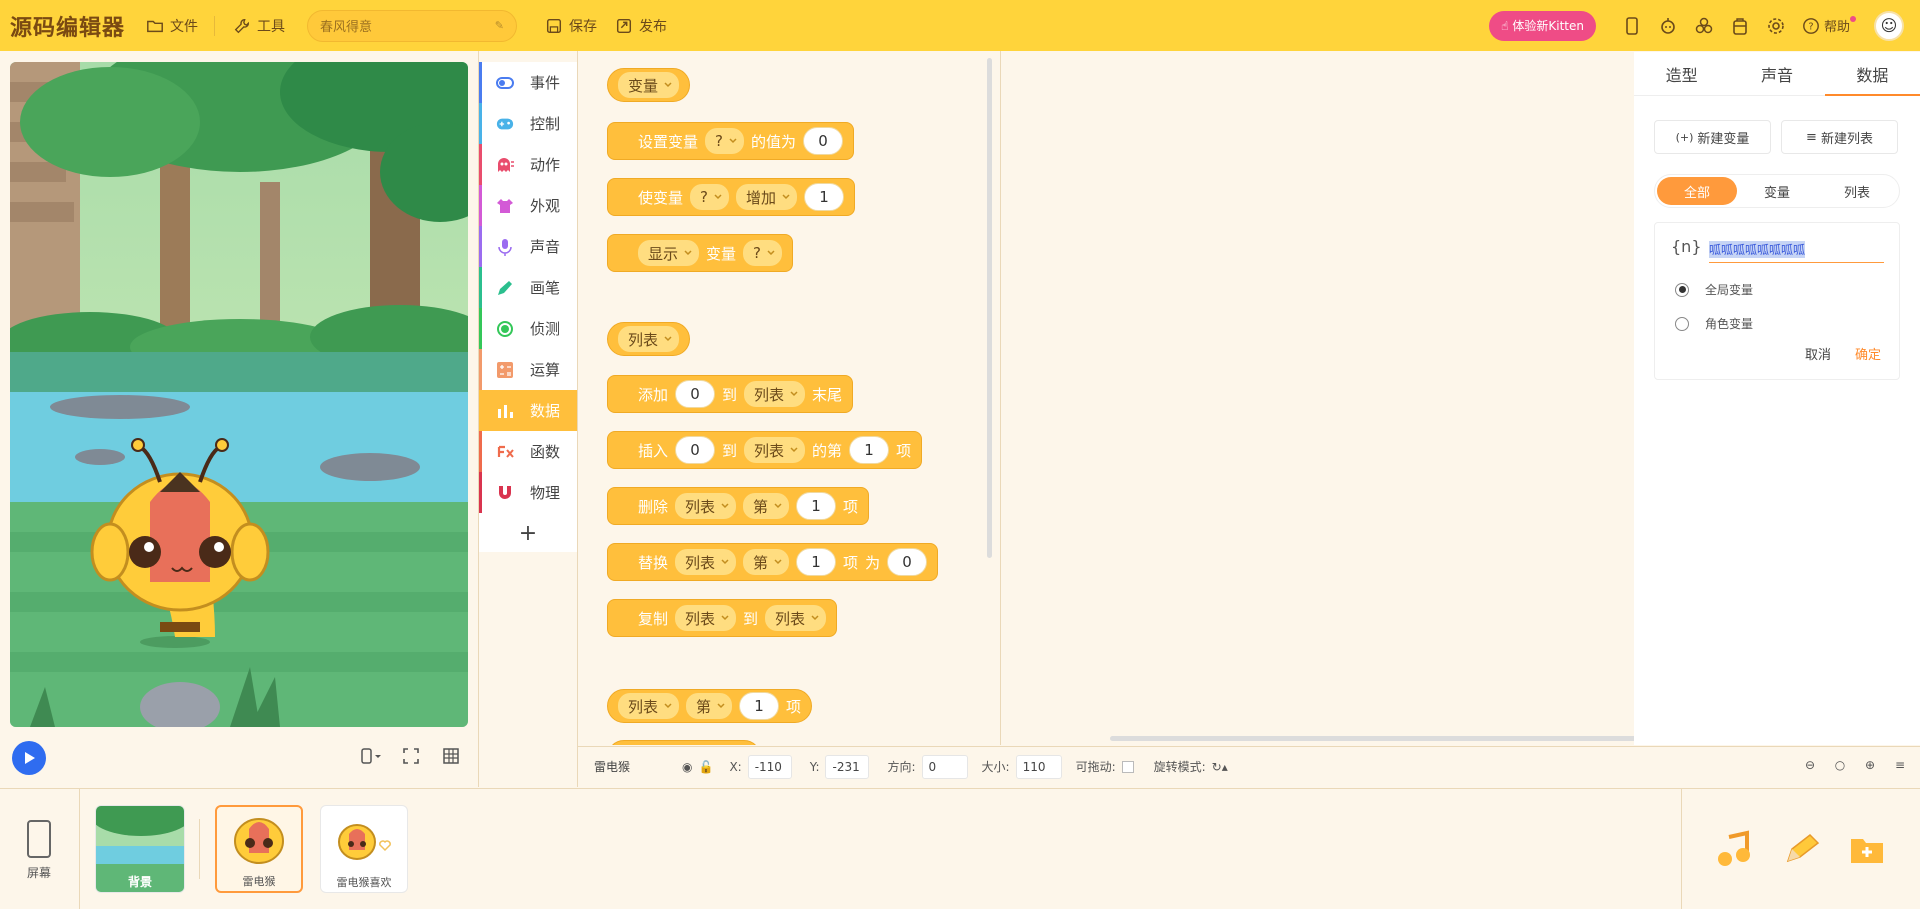  Describe the element at coordinates (944, 766) in the screenshot. I see `direction-input: 0` at that location.